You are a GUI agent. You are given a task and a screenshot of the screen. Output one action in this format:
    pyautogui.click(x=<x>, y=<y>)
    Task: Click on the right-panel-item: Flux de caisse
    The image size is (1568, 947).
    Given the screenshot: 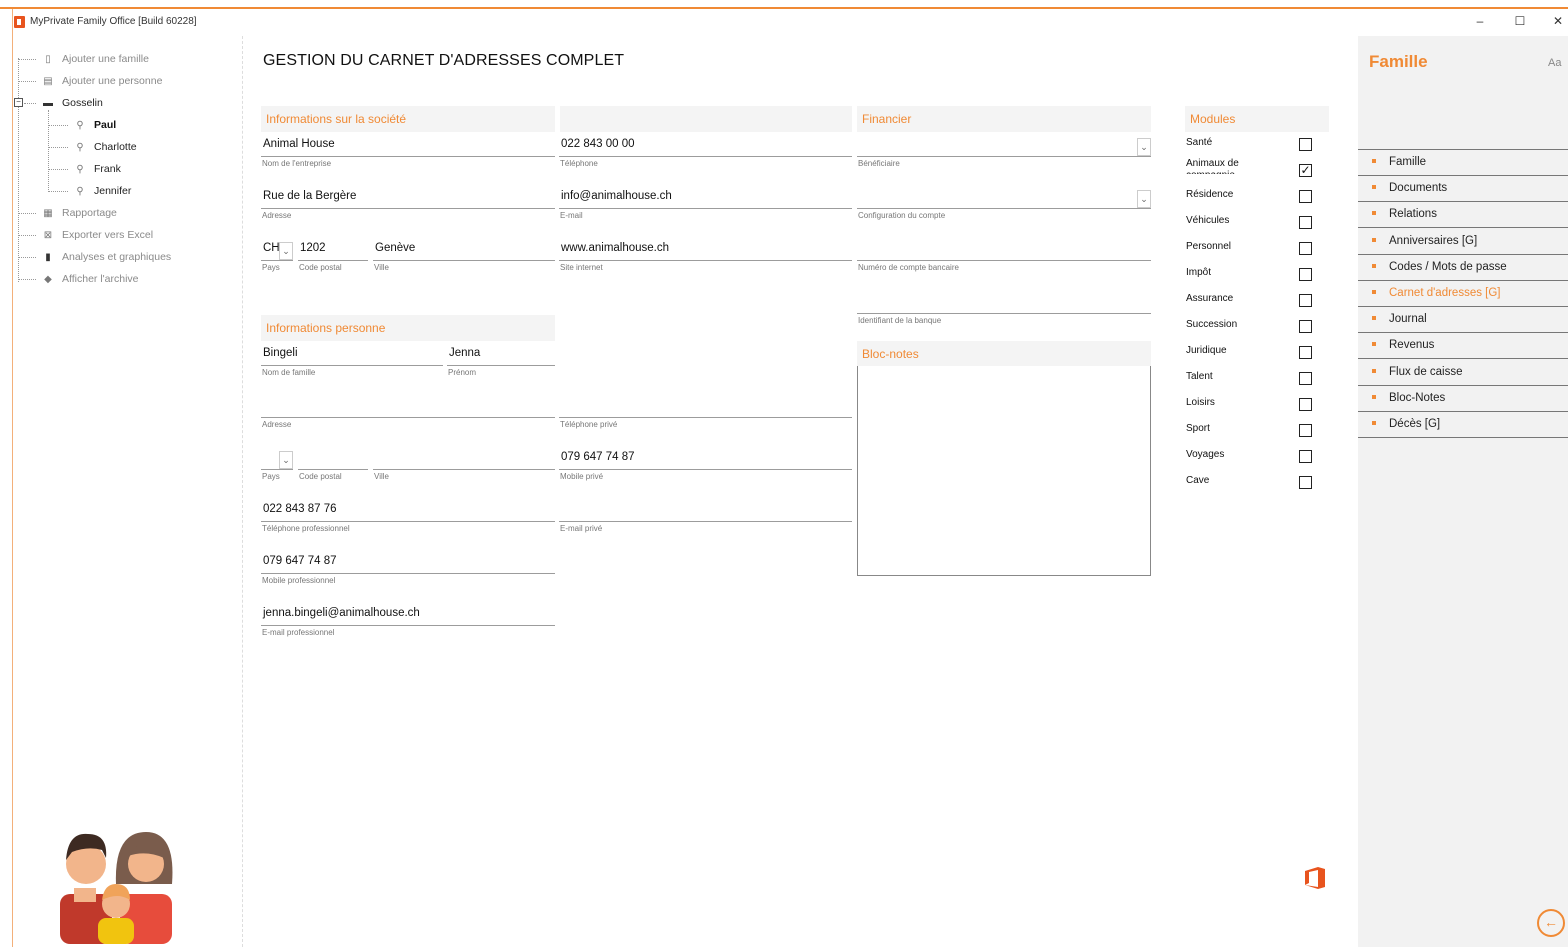 What is the action you would take?
    pyautogui.click(x=1463, y=373)
    